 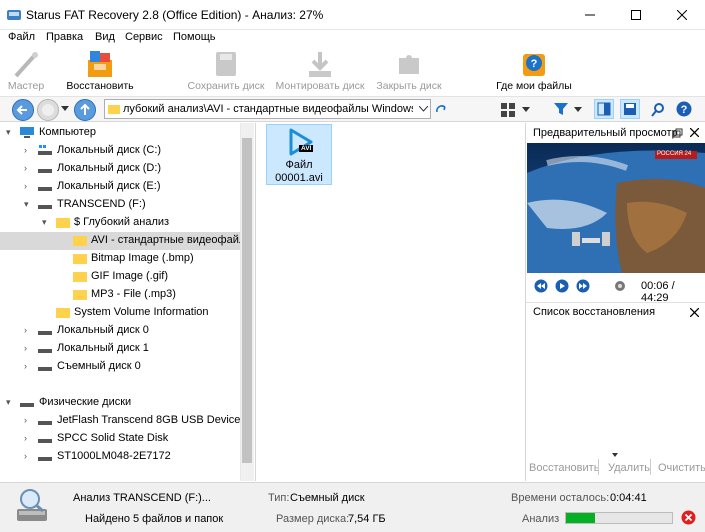 I want to click on recovery-clear-button: Очистить, so click(x=681, y=468).